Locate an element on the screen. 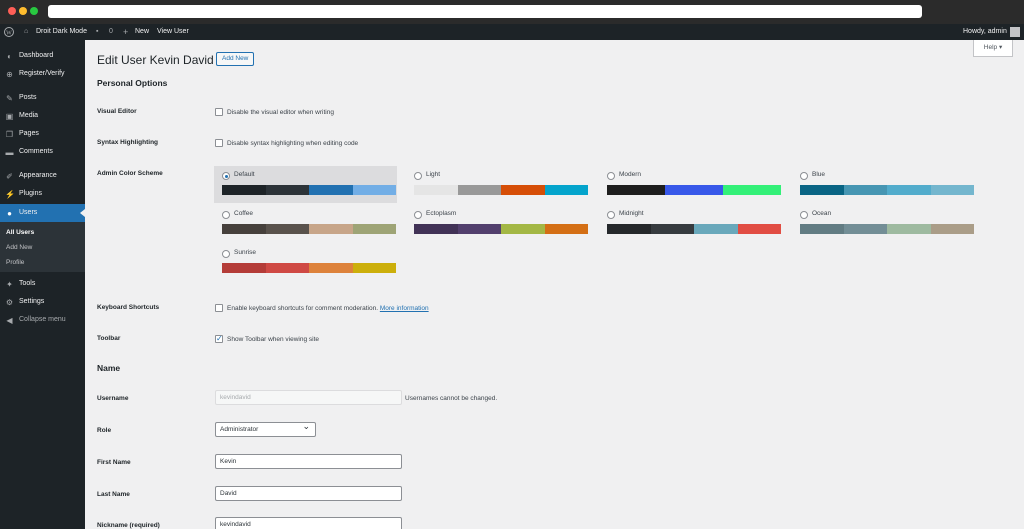 The height and width of the screenshot is (529, 1024). page-title: Edit User Kevin David is located at coordinates (155, 60).